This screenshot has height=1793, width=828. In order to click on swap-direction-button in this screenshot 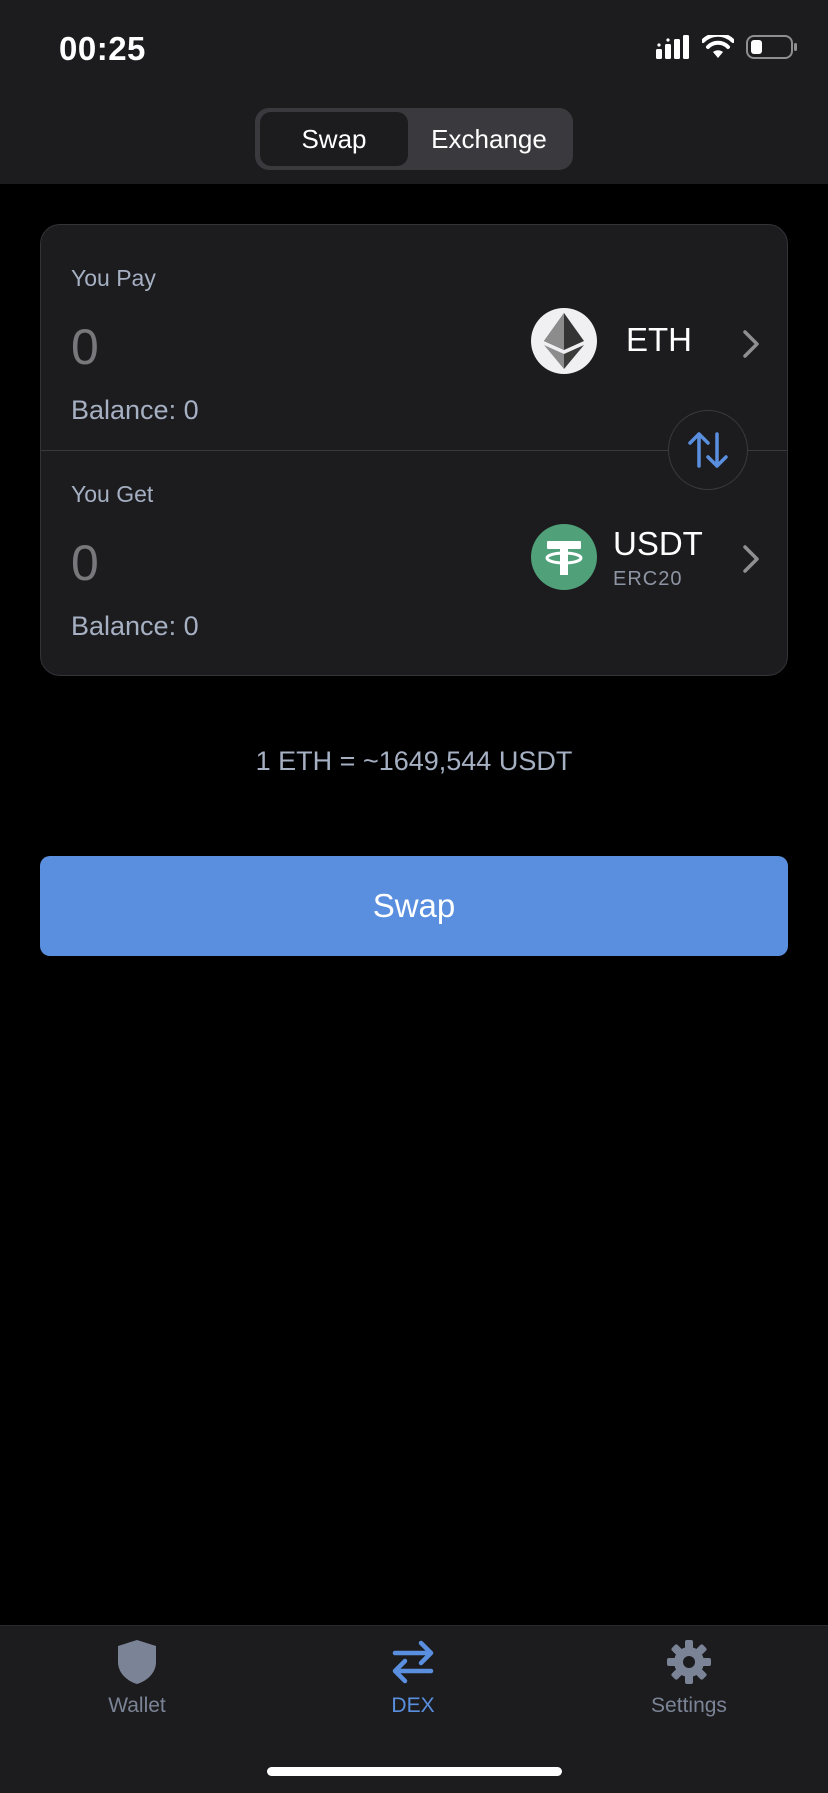, I will do `click(708, 450)`.